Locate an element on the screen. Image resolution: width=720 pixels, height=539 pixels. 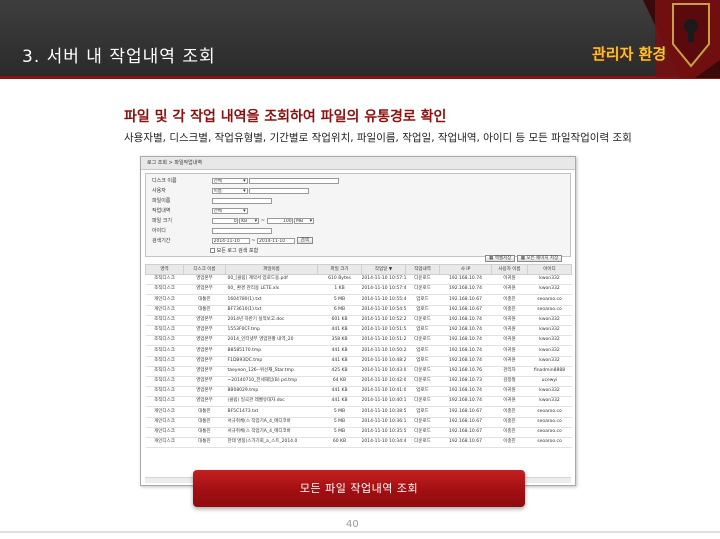
table-cell: 김정철 is located at coordinates (509, 382).